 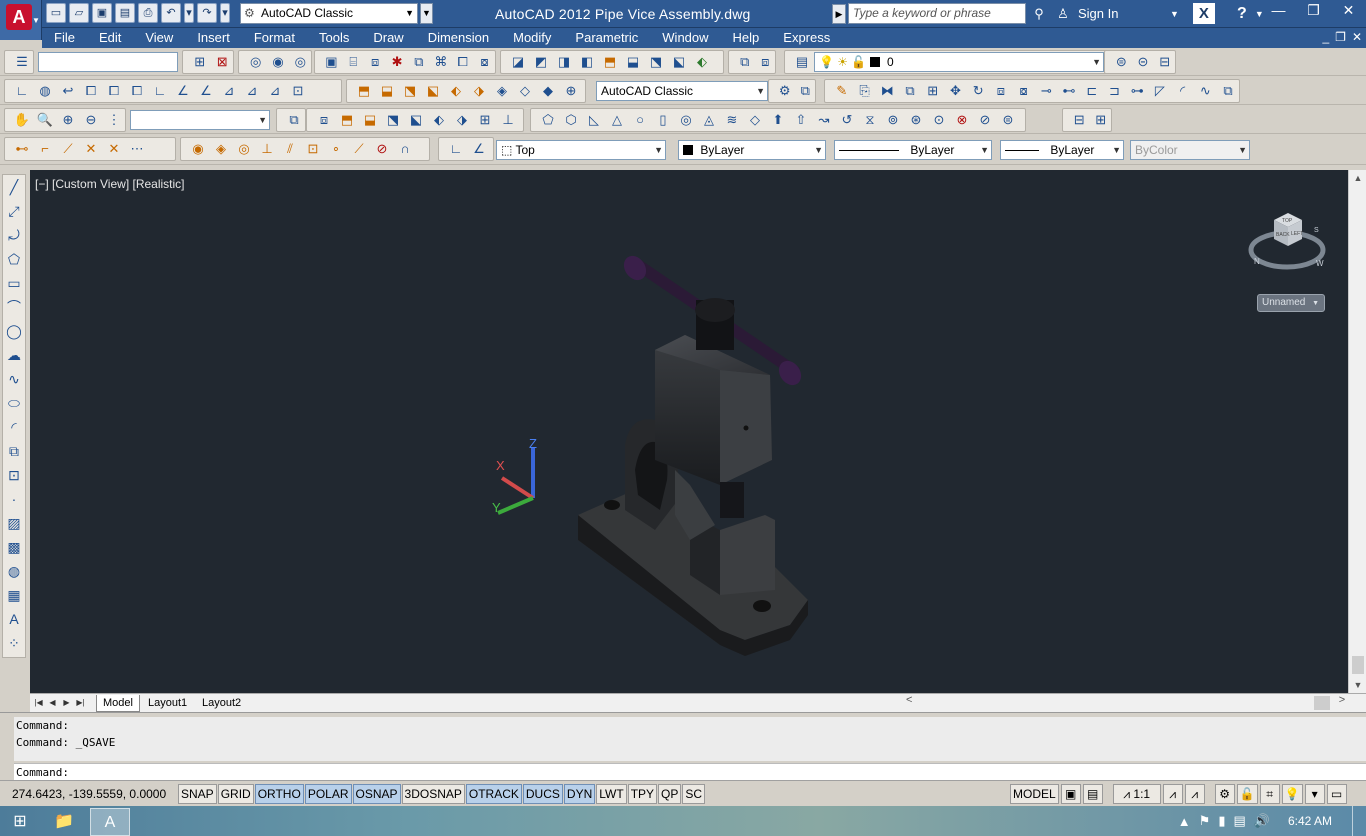 What do you see at coordinates (458, 38) in the screenshot?
I see `menu-dimension: Dimension` at bounding box center [458, 38].